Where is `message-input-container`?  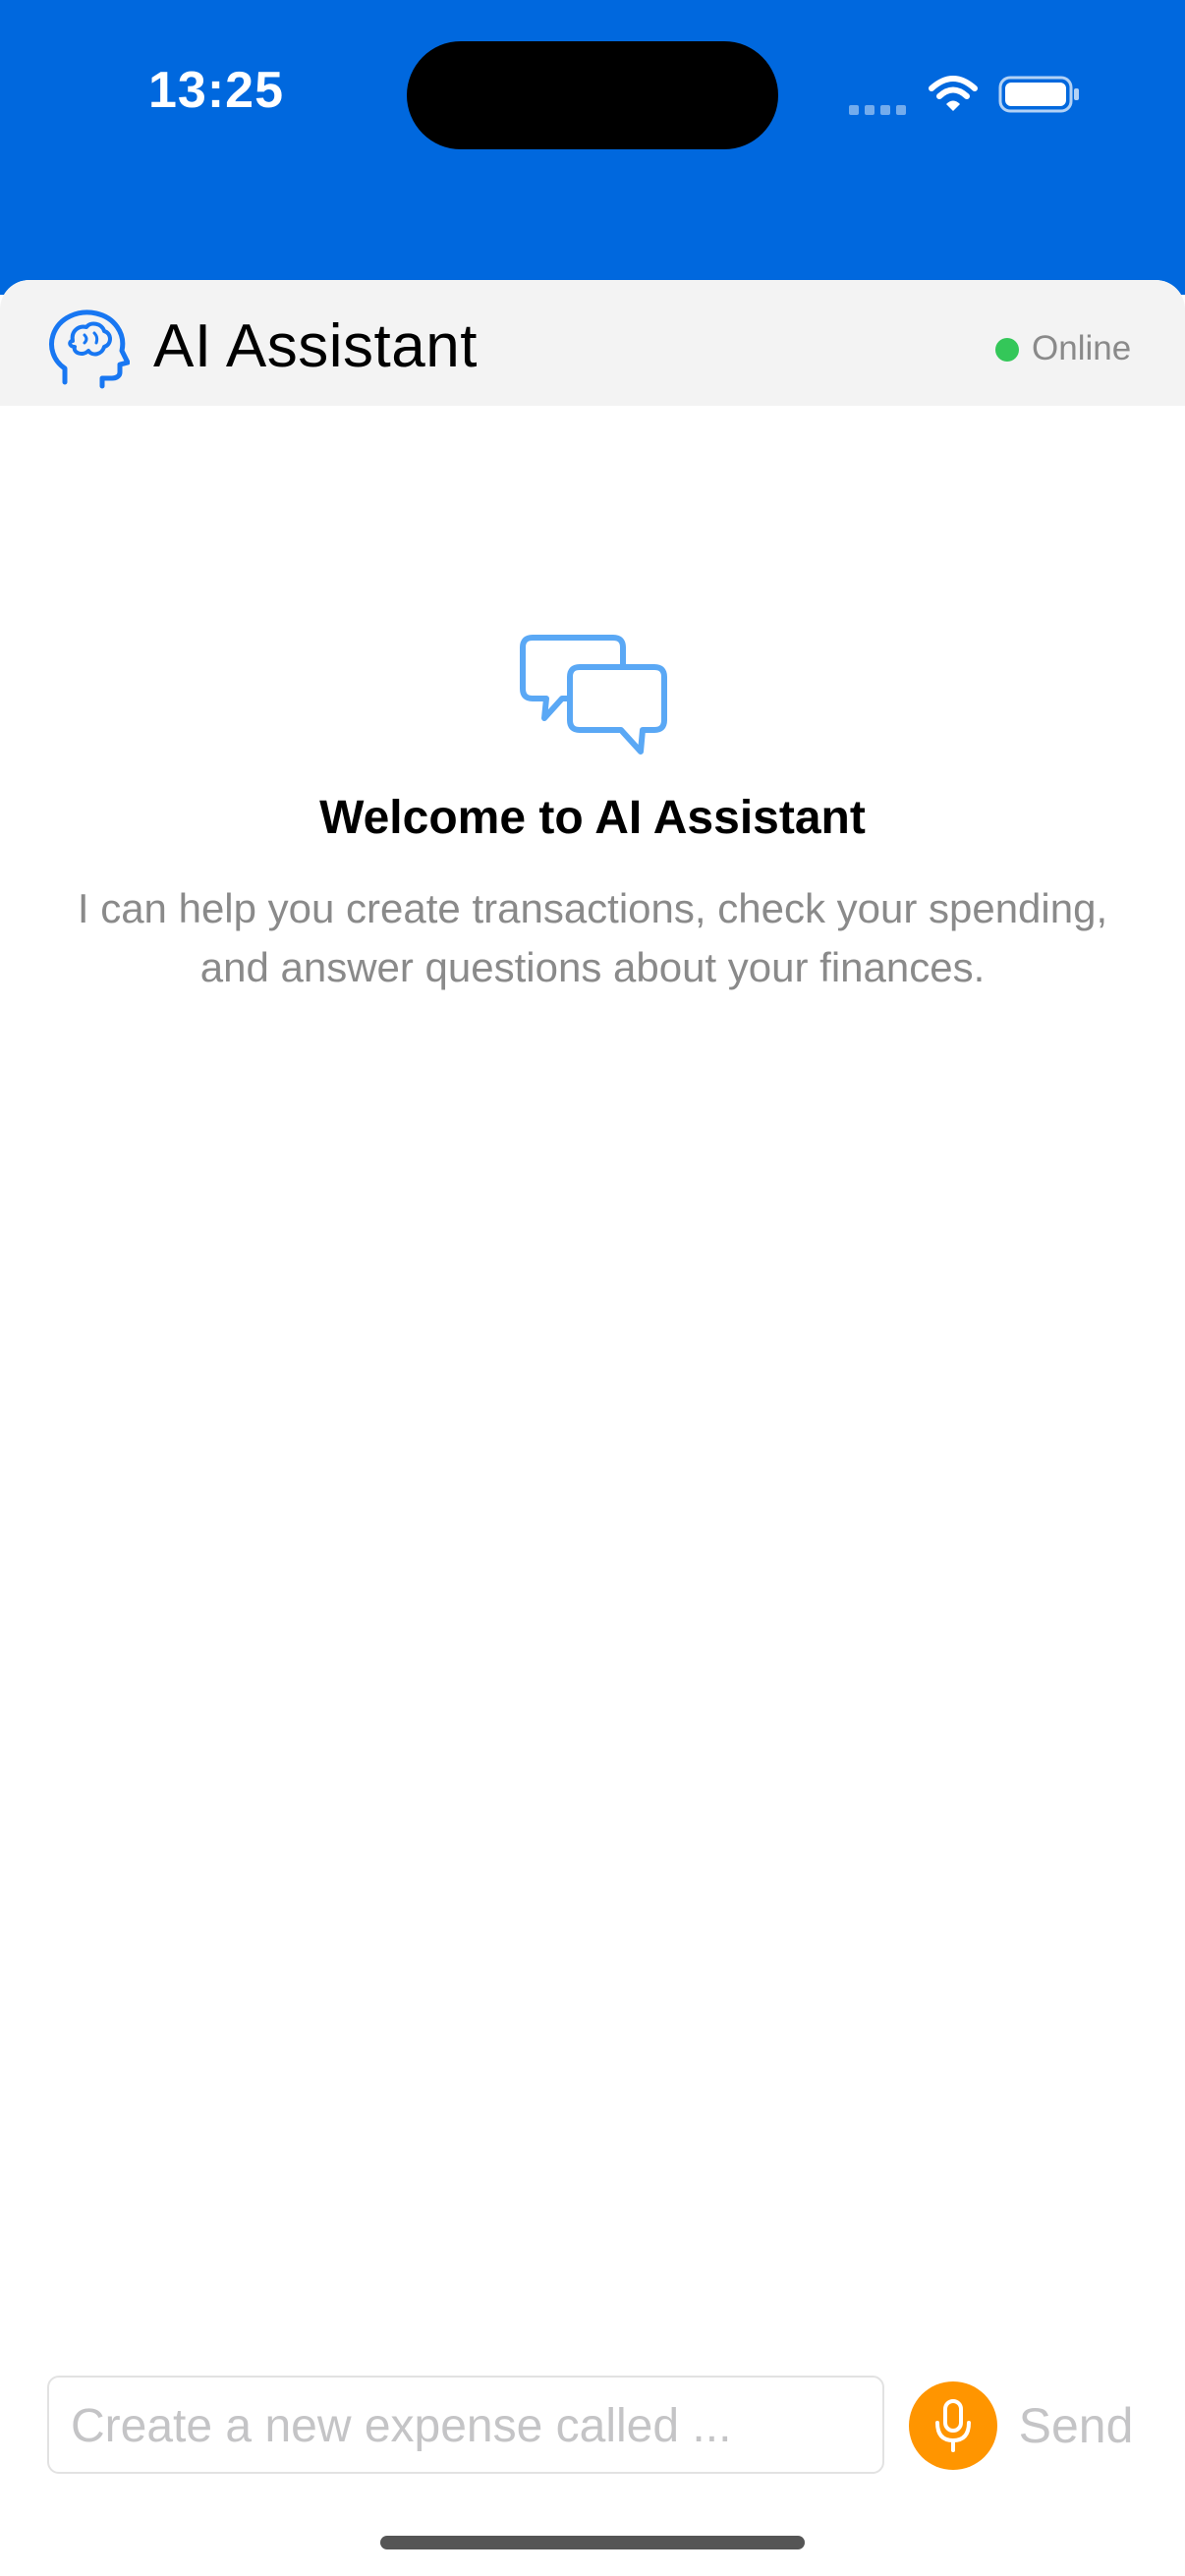
message-input-container is located at coordinates (466, 2425).